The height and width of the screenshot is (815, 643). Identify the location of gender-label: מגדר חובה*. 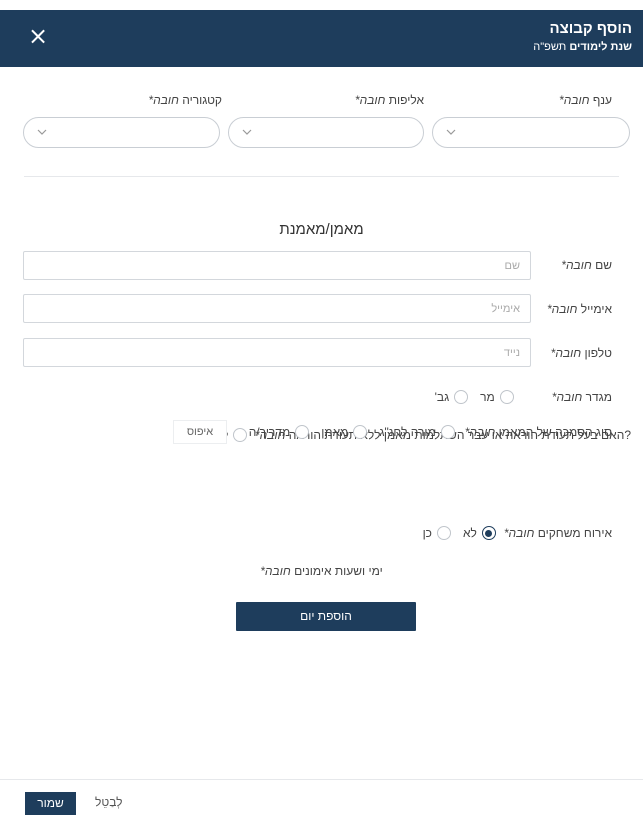
(581, 397).